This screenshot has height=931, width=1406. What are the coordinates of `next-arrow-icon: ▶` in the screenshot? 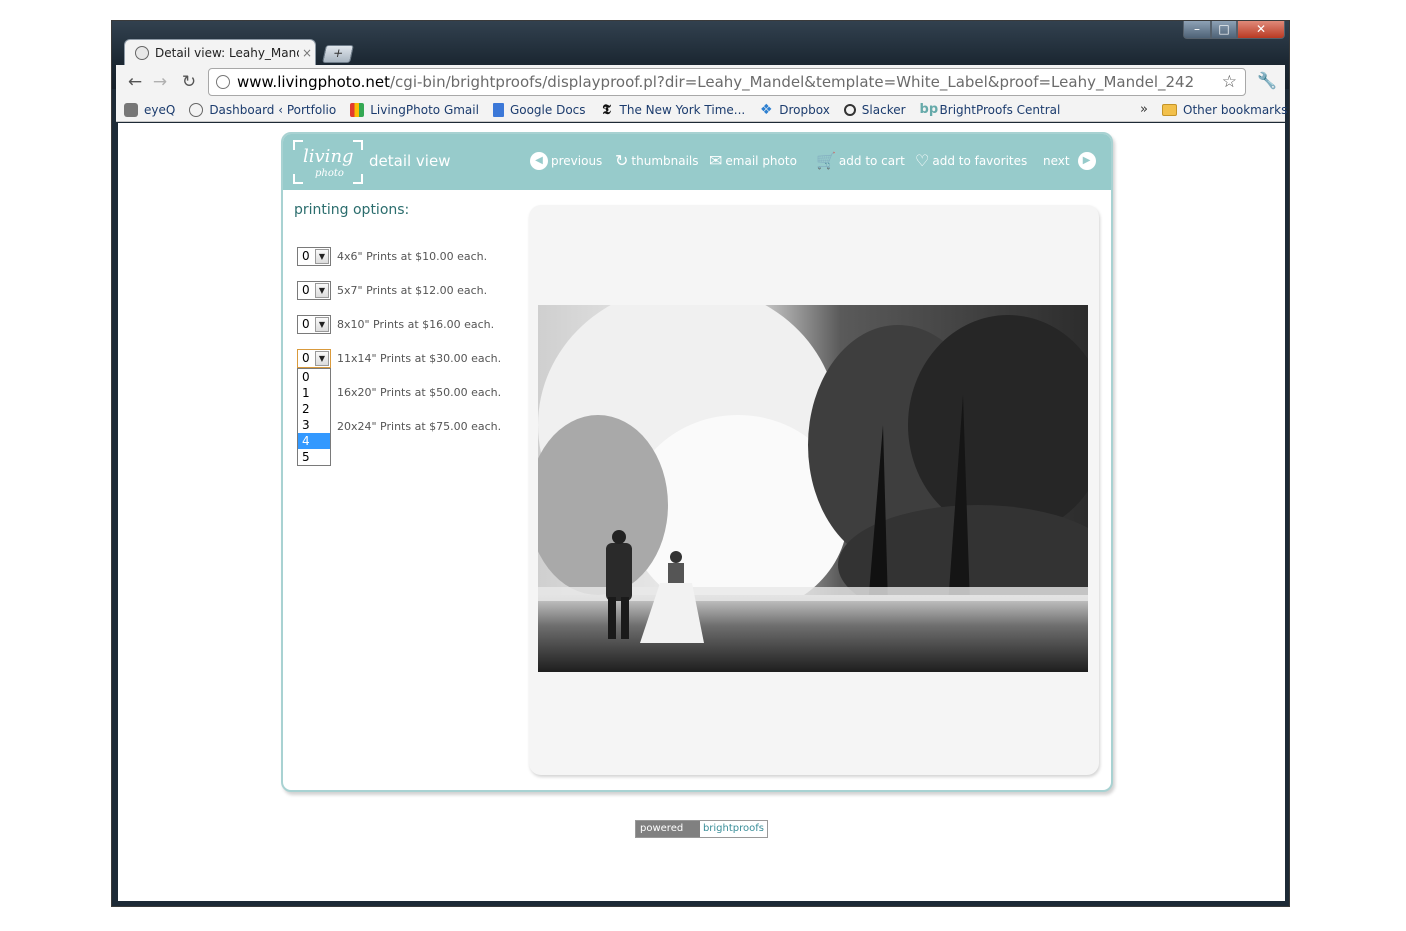 It's located at (1086, 161).